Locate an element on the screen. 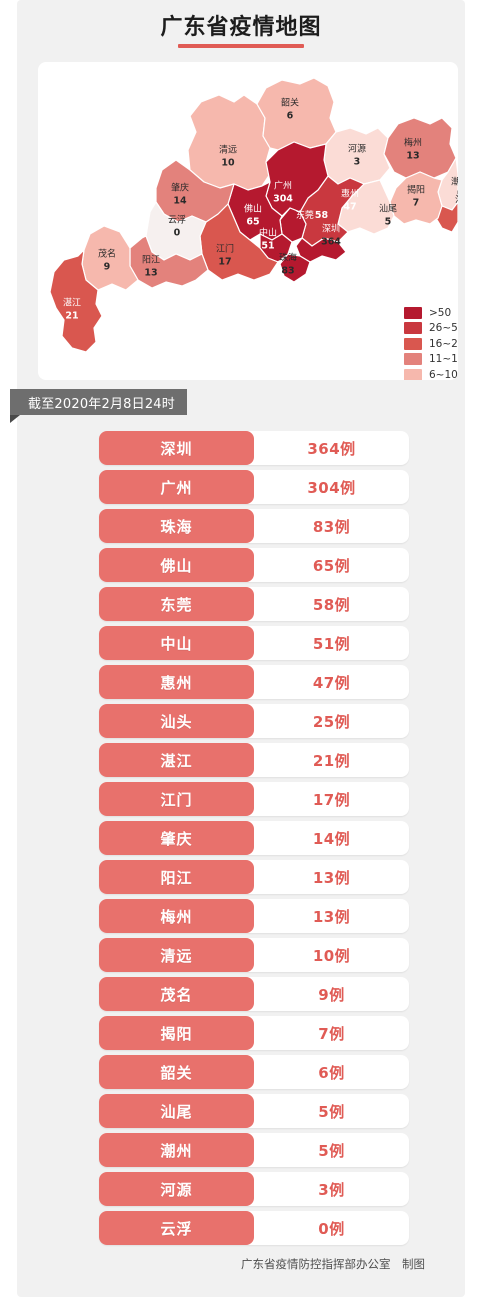  legend-label: 16~25 is located at coordinates (443, 343).